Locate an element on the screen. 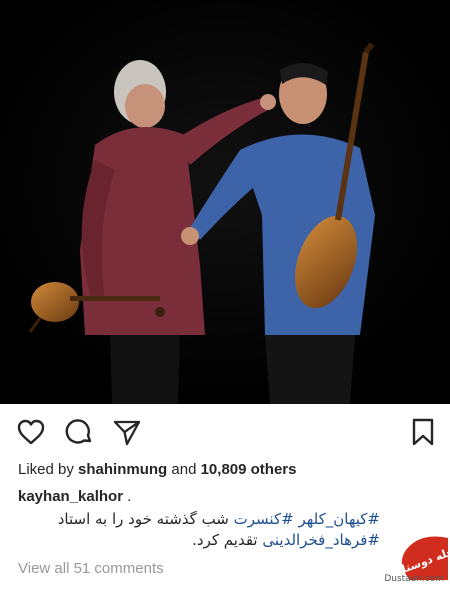 Image resolution: width=450 pixels, height=593 pixels. hashtag-concert: #کنسرت is located at coordinates (264, 519).